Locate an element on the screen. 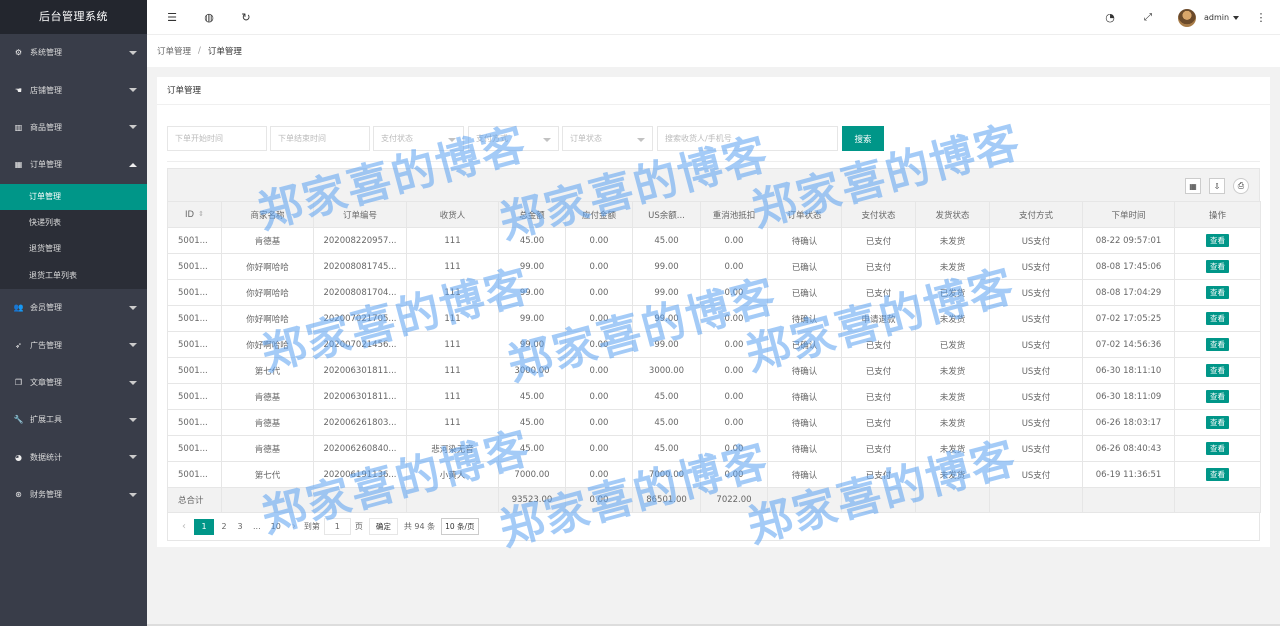  table-cell: 未发货 is located at coordinates (952, 266).